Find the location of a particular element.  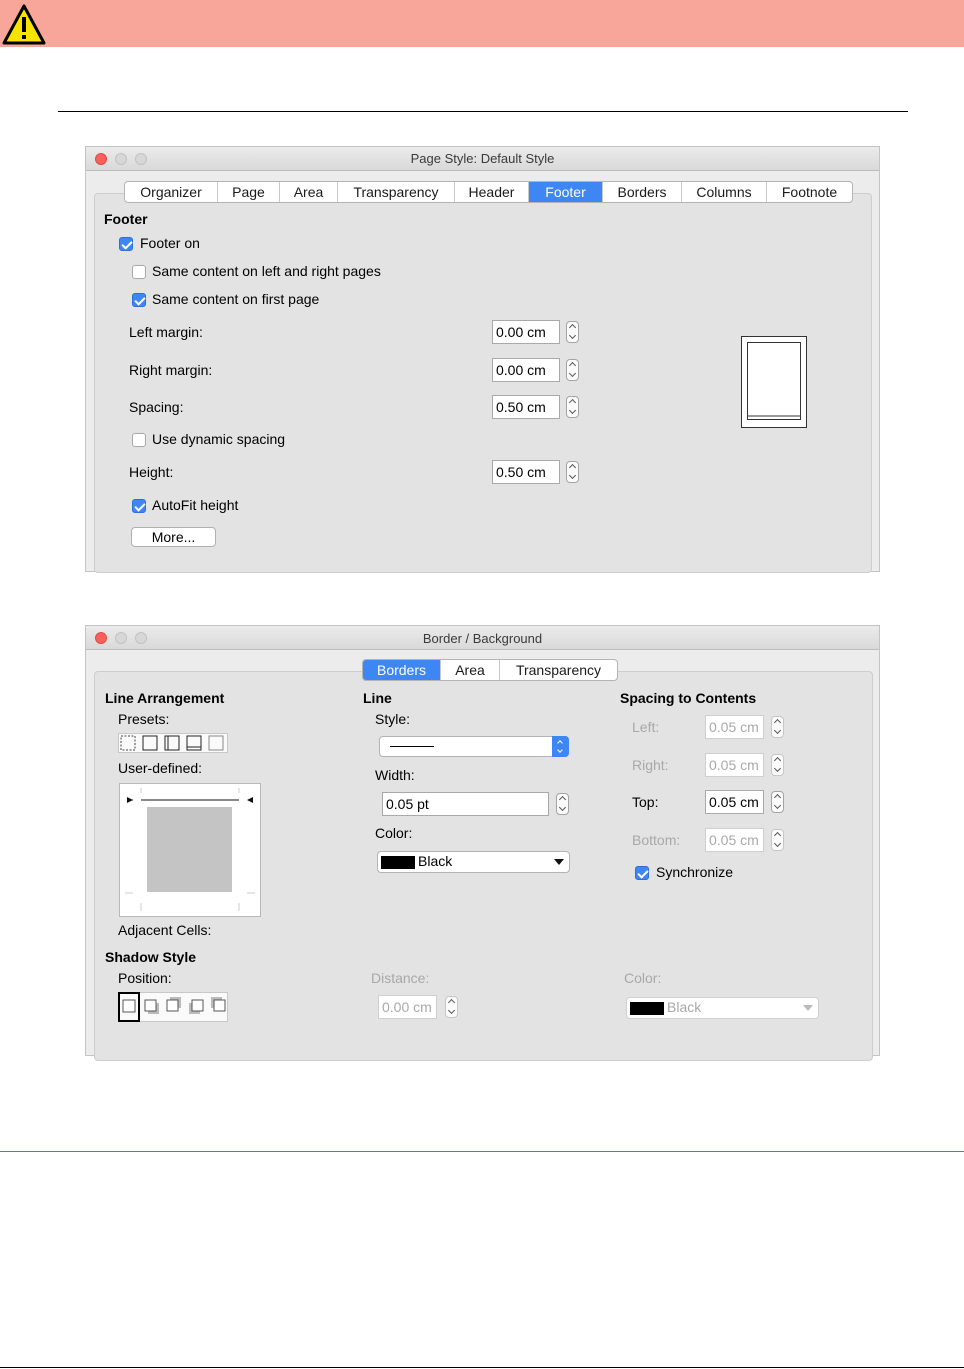

shadow-color-select: Black is located at coordinates (722, 1008).